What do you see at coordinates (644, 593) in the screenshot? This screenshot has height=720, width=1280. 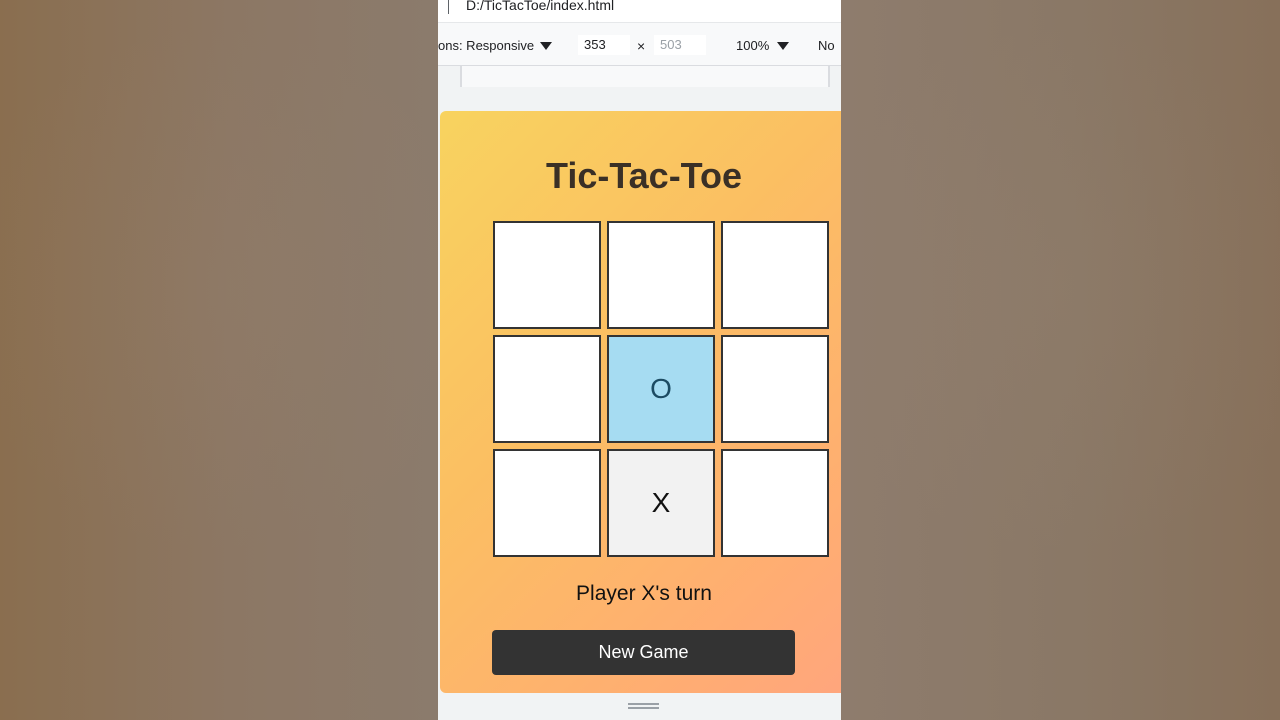 I see `turn-status: Player X's turn` at bounding box center [644, 593].